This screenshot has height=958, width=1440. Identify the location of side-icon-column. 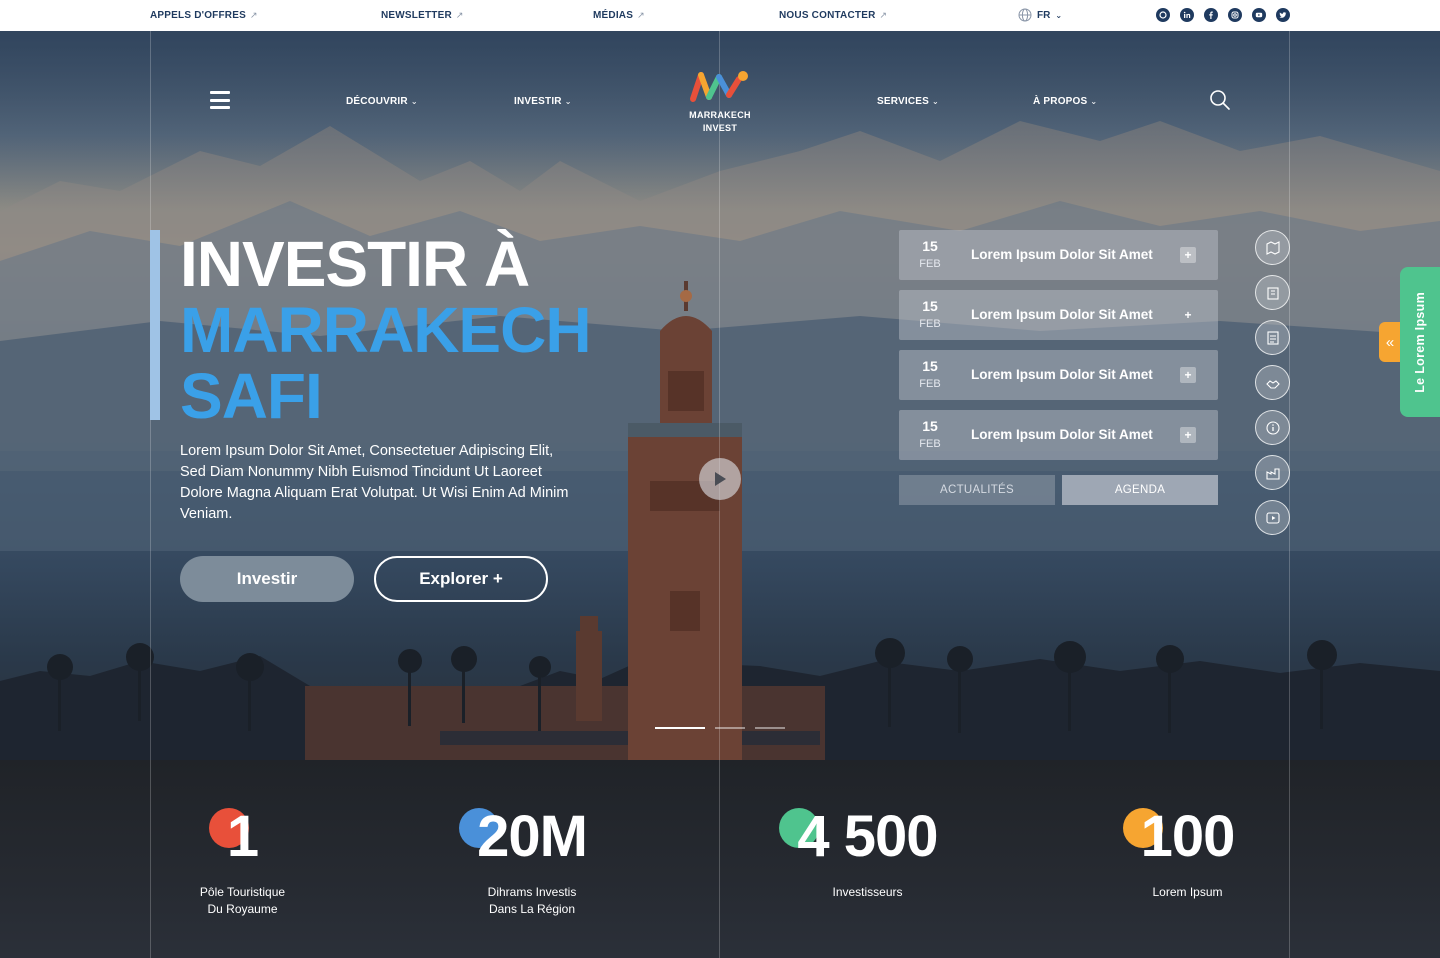
(1272, 387).